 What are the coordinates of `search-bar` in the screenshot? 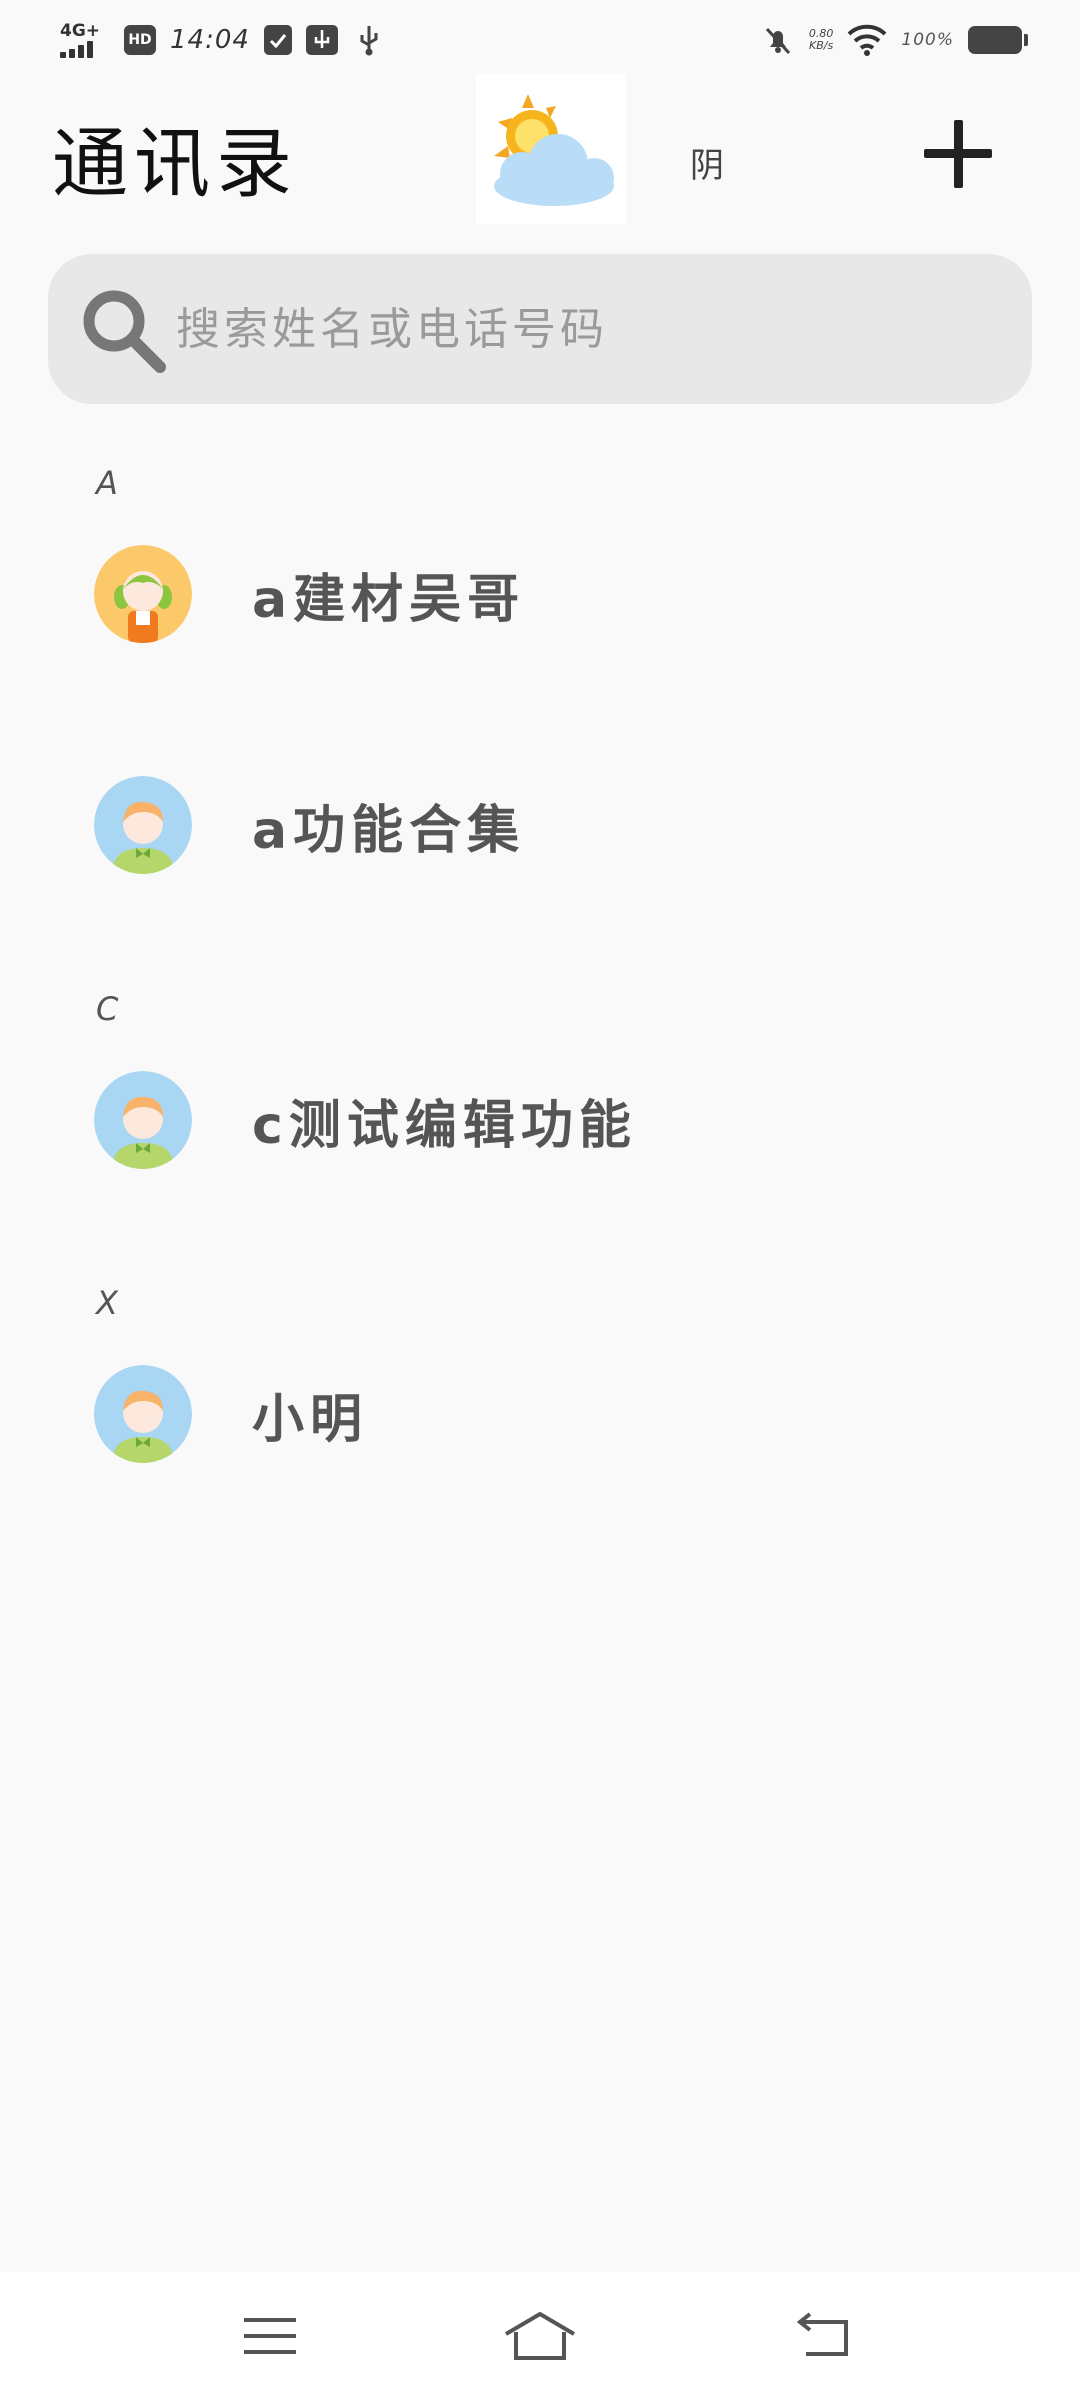 It's located at (540, 329).